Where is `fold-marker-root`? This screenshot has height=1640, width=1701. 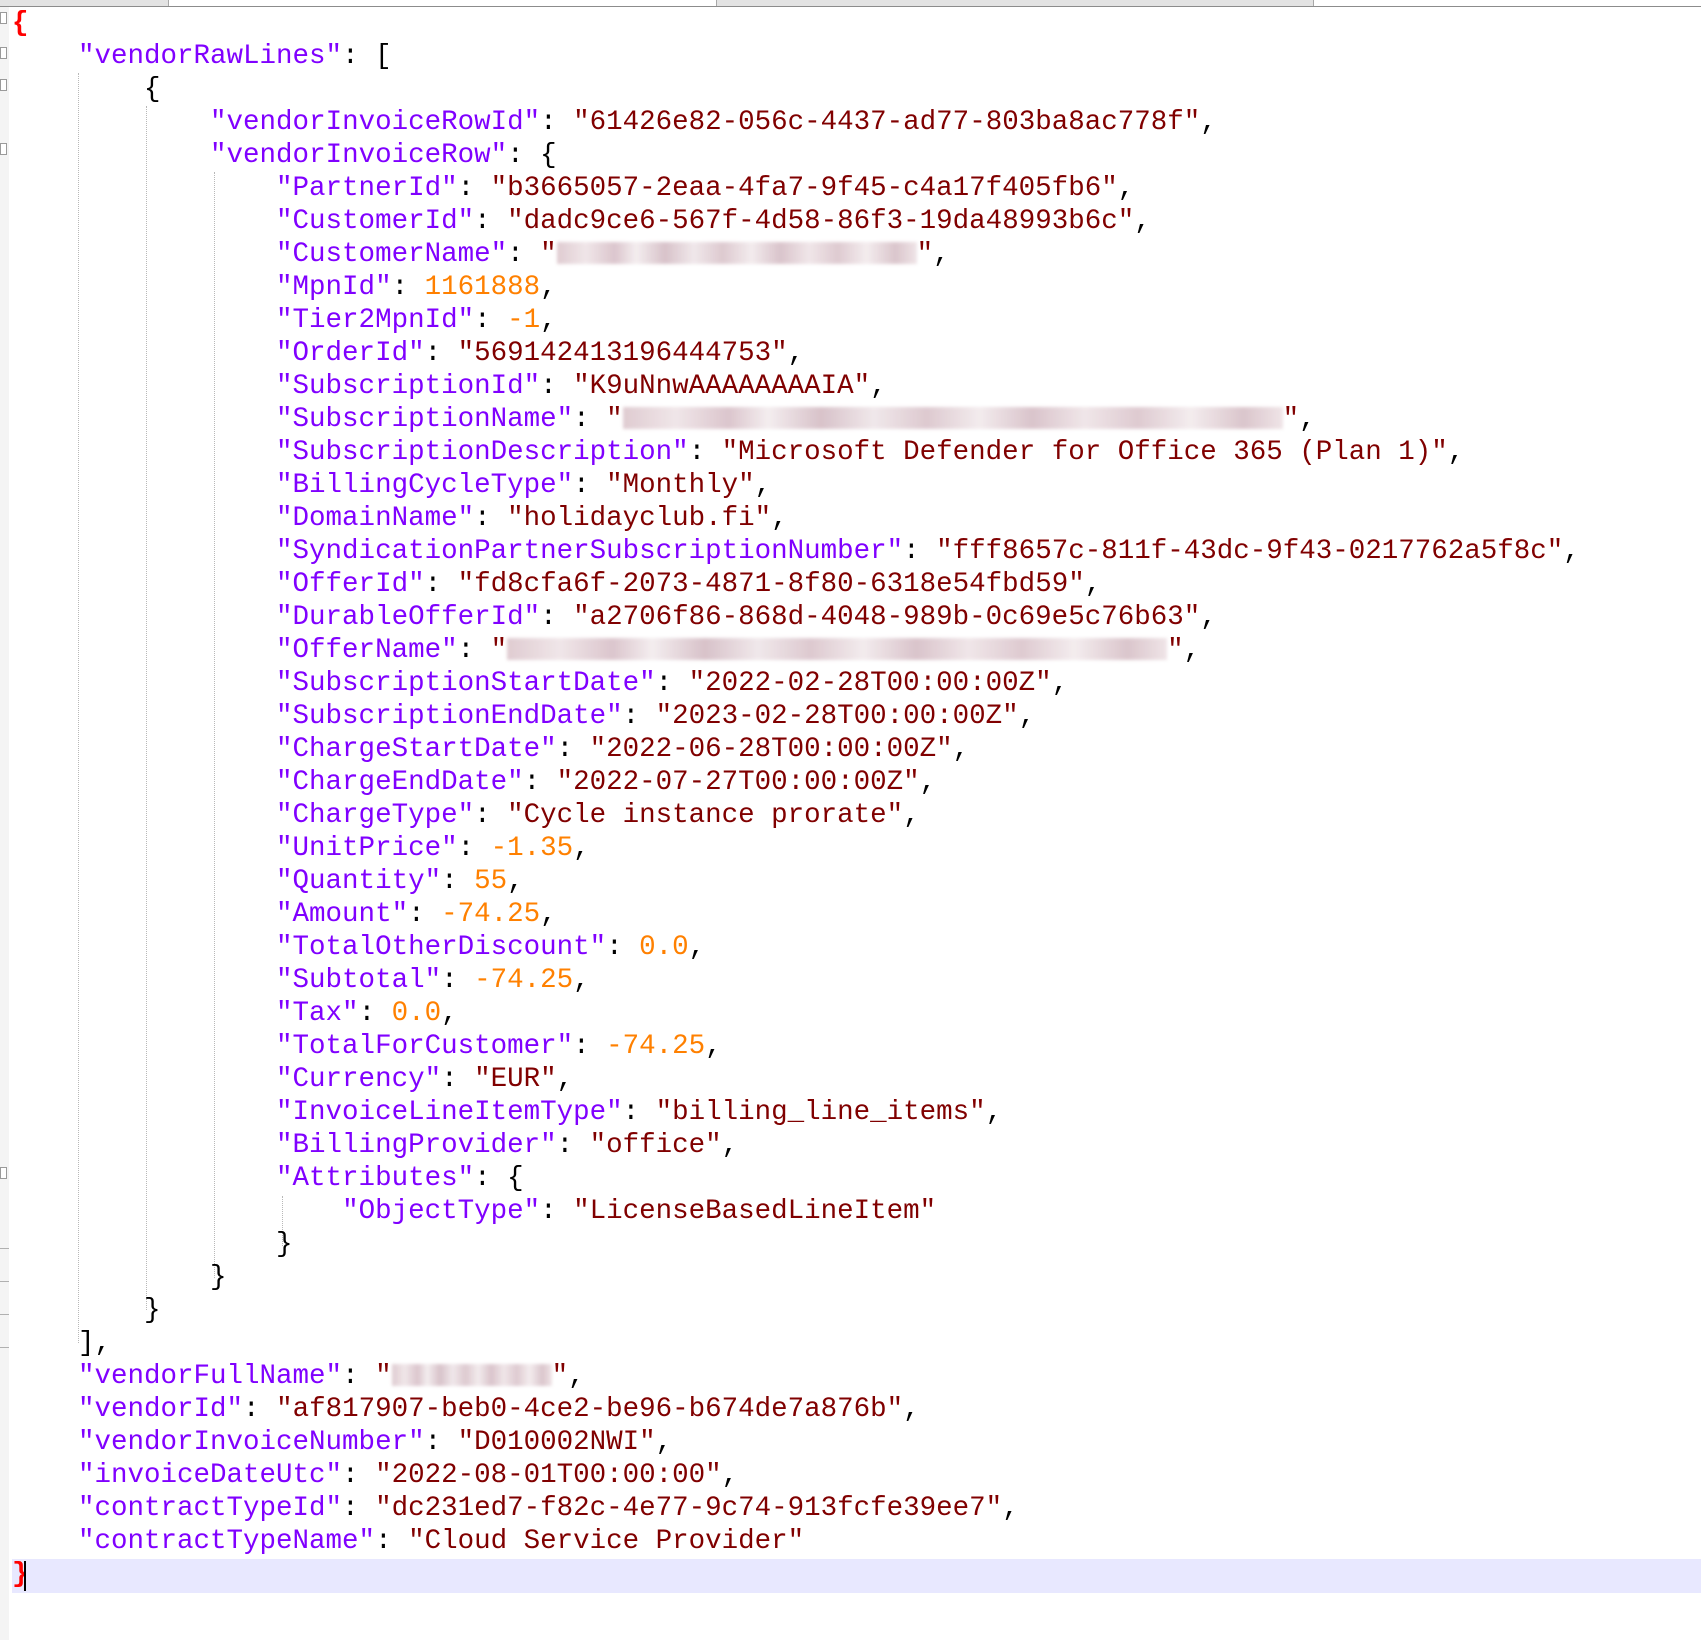 fold-marker-root is located at coordinates (3, 18).